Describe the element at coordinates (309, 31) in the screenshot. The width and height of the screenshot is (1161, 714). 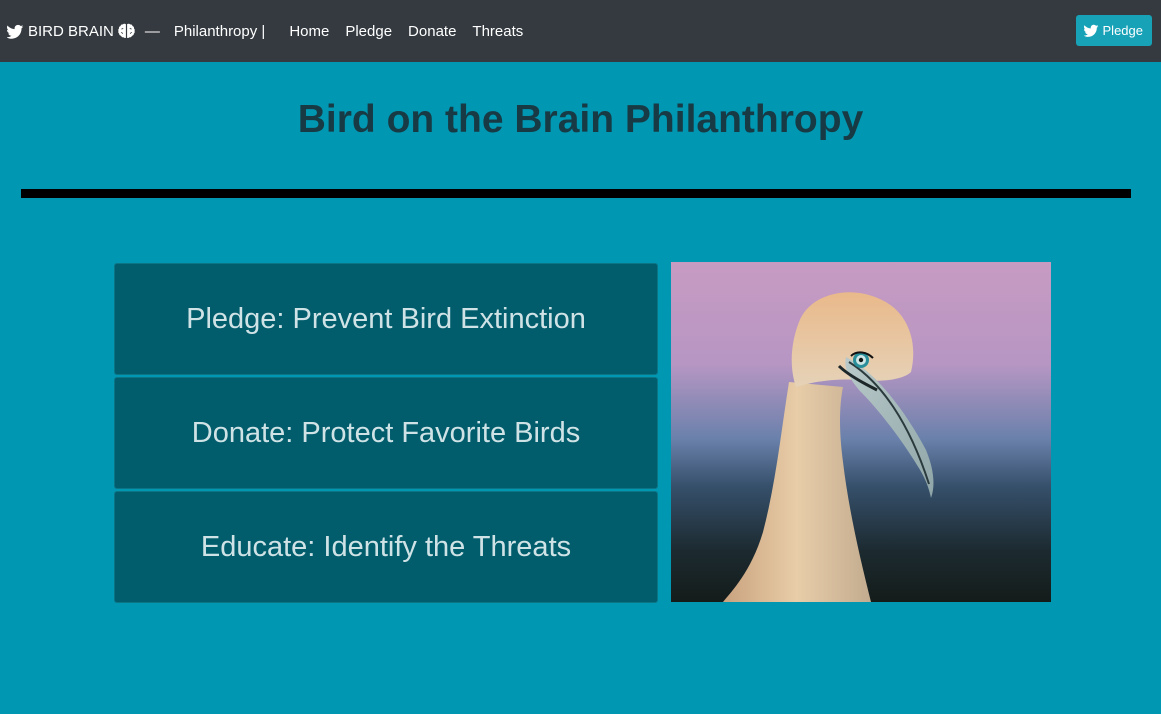
I see `nav-link-home: Home` at that location.